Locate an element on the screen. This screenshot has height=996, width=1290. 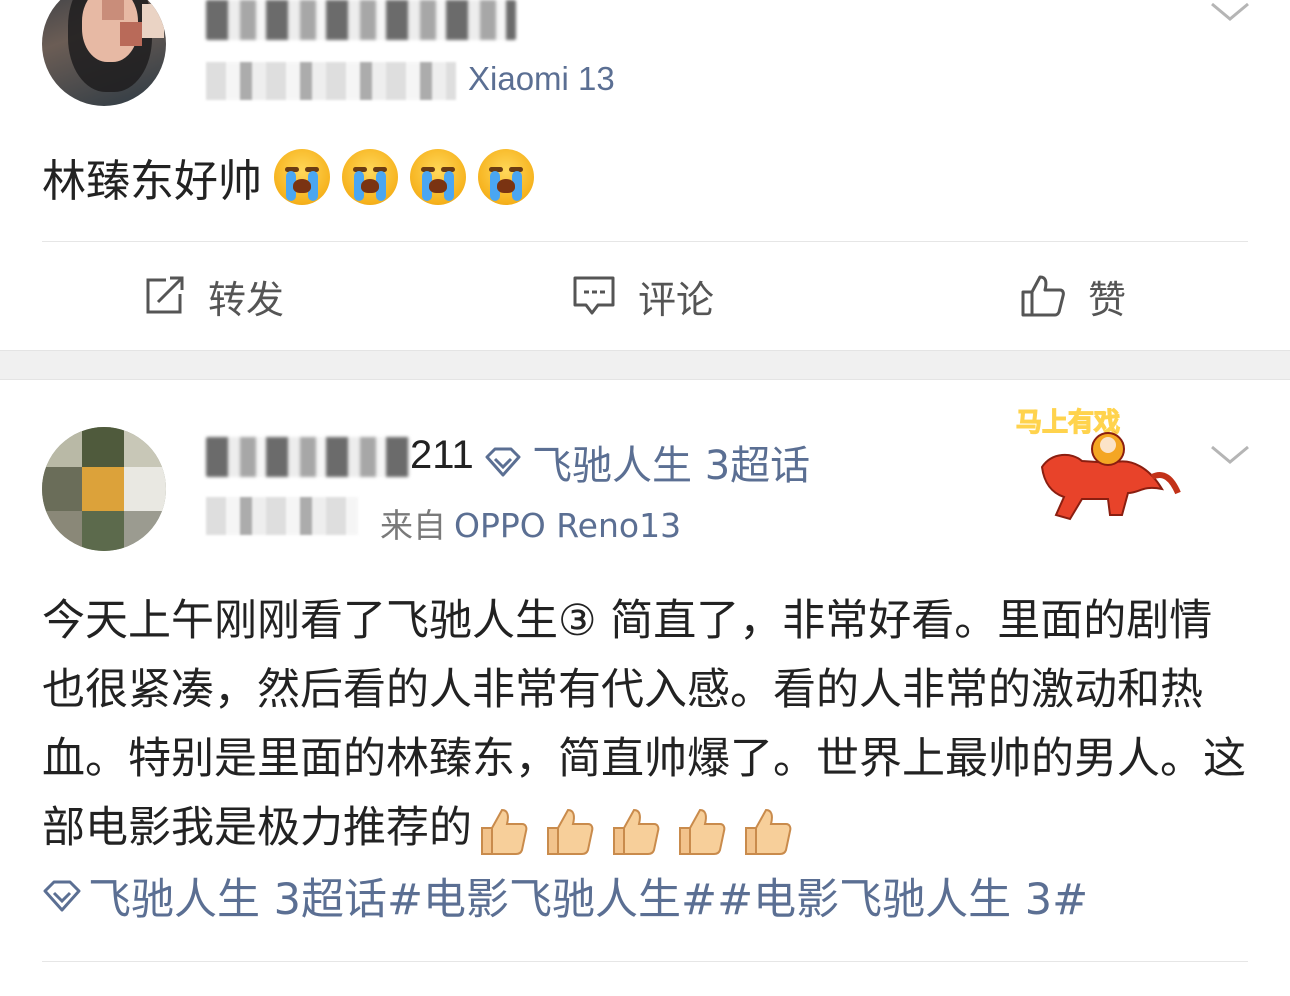
thumbs-up-emojis is located at coordinates (641, 831).